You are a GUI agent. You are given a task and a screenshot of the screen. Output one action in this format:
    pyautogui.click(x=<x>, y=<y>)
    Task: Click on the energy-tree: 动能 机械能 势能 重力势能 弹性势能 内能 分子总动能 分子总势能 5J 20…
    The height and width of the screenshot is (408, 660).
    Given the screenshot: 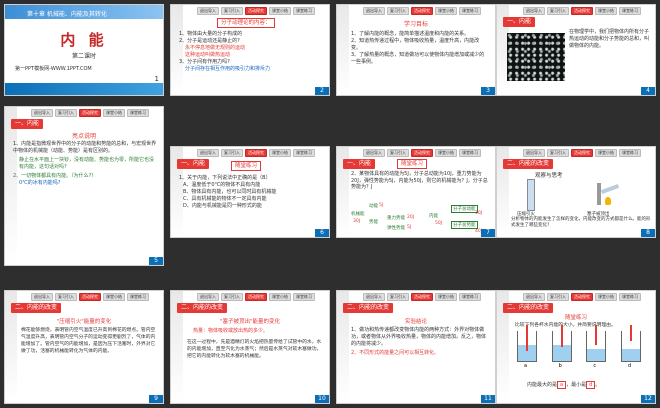 What is the action you would take?
    pyautogui.click(x=421, y=220)
    